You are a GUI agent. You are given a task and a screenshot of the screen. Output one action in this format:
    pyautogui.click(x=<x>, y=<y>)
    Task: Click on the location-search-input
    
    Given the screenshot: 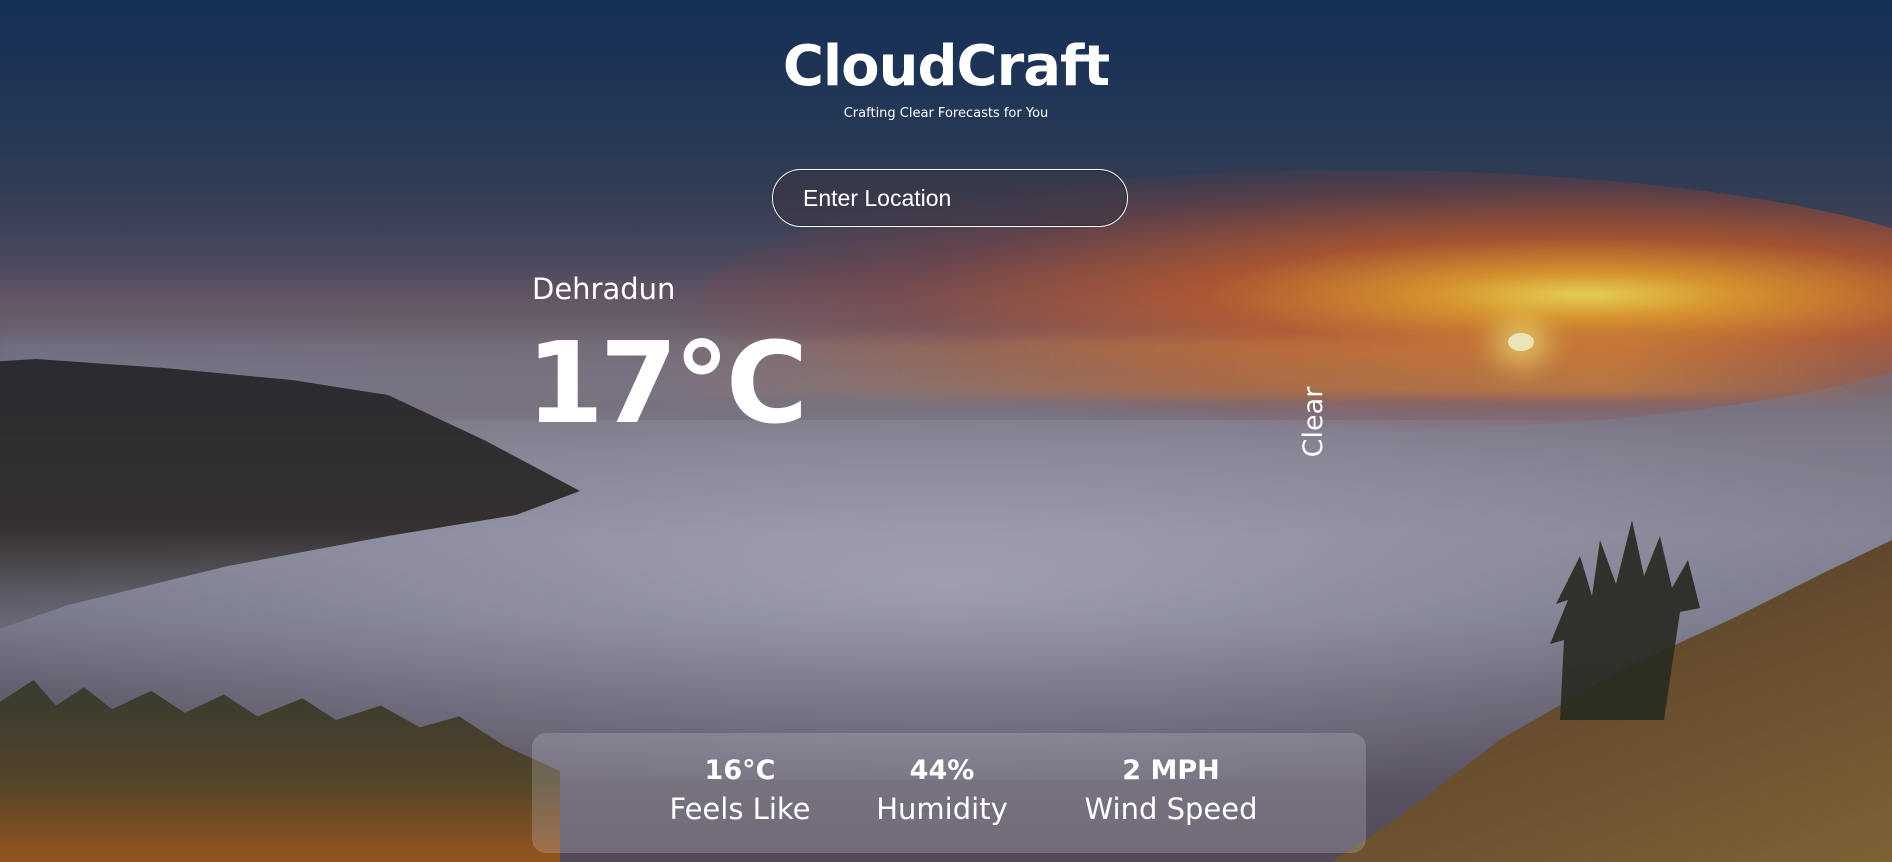 What is the action you would take?
    pyautogui.click(x=950, y=198)
    